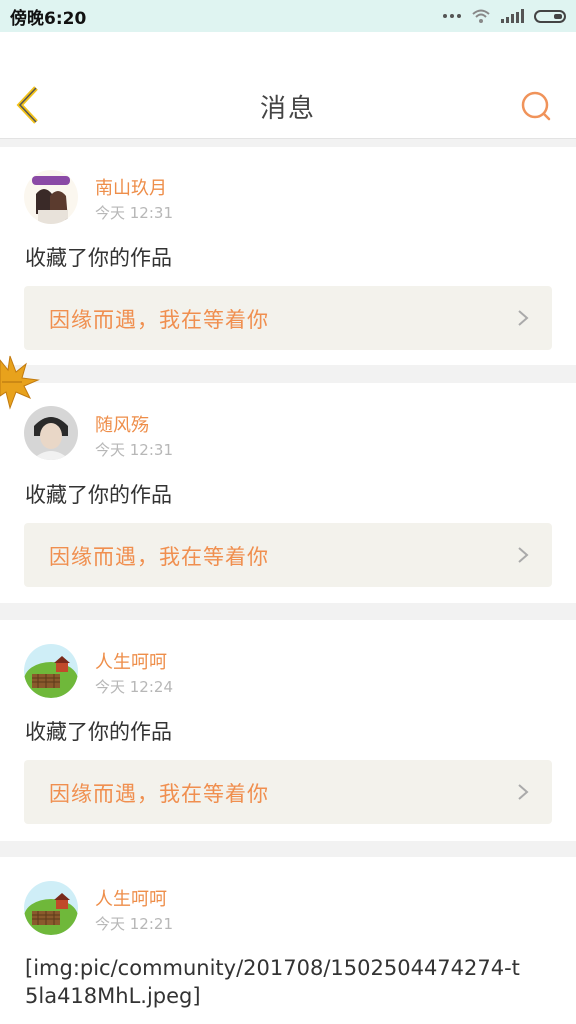  I want to click on post-time: 今天 12:24, so click(134, 687).